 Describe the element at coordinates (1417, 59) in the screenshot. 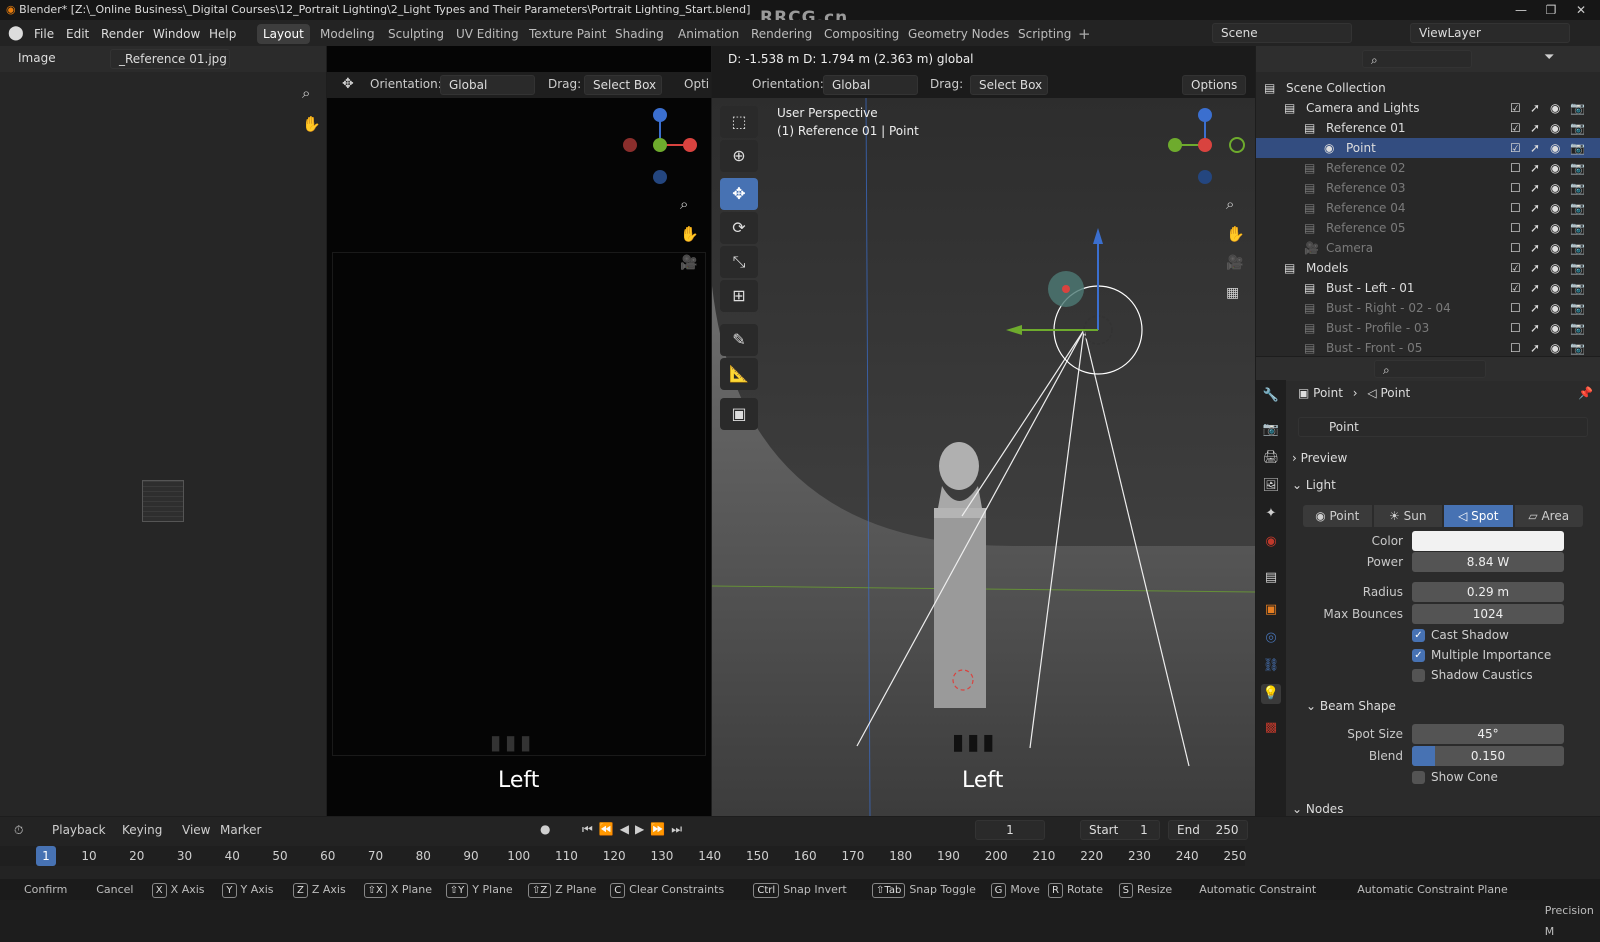

I see `outliner-search-input: ⌕` at that location.